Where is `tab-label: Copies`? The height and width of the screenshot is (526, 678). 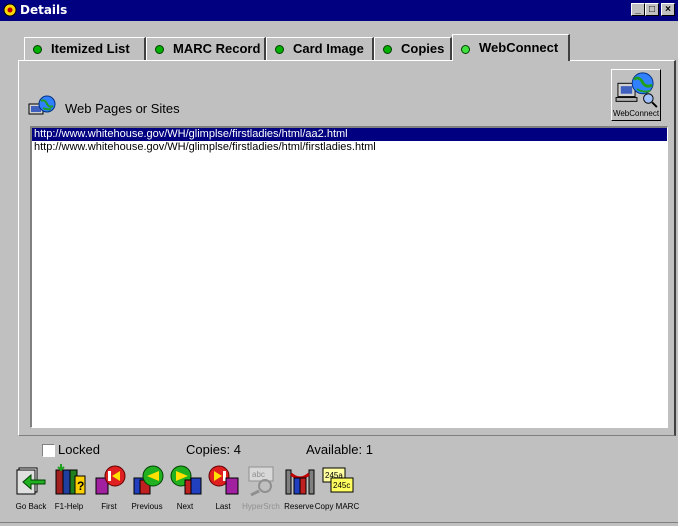 tab-label: Copies is located at coordinates (423, 48).